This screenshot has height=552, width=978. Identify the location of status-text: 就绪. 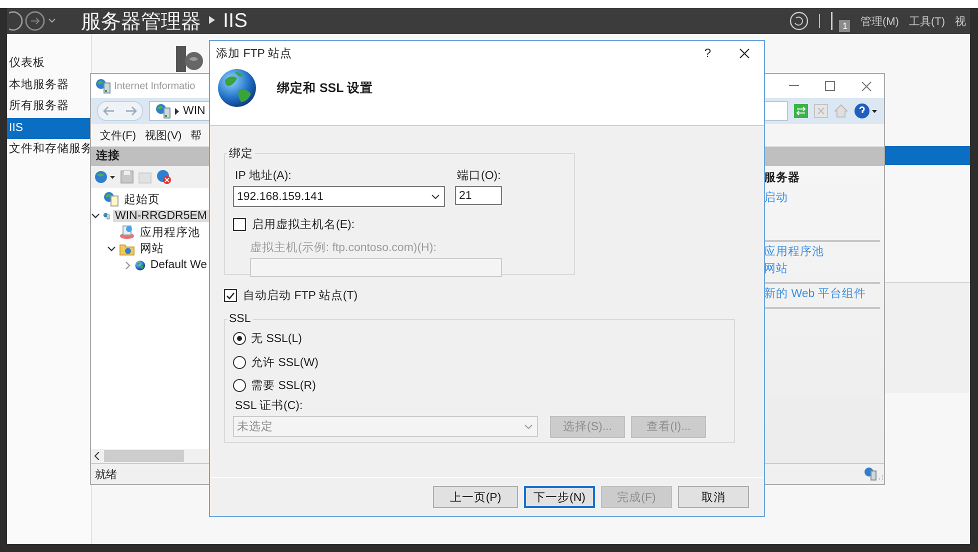
(106, 475).